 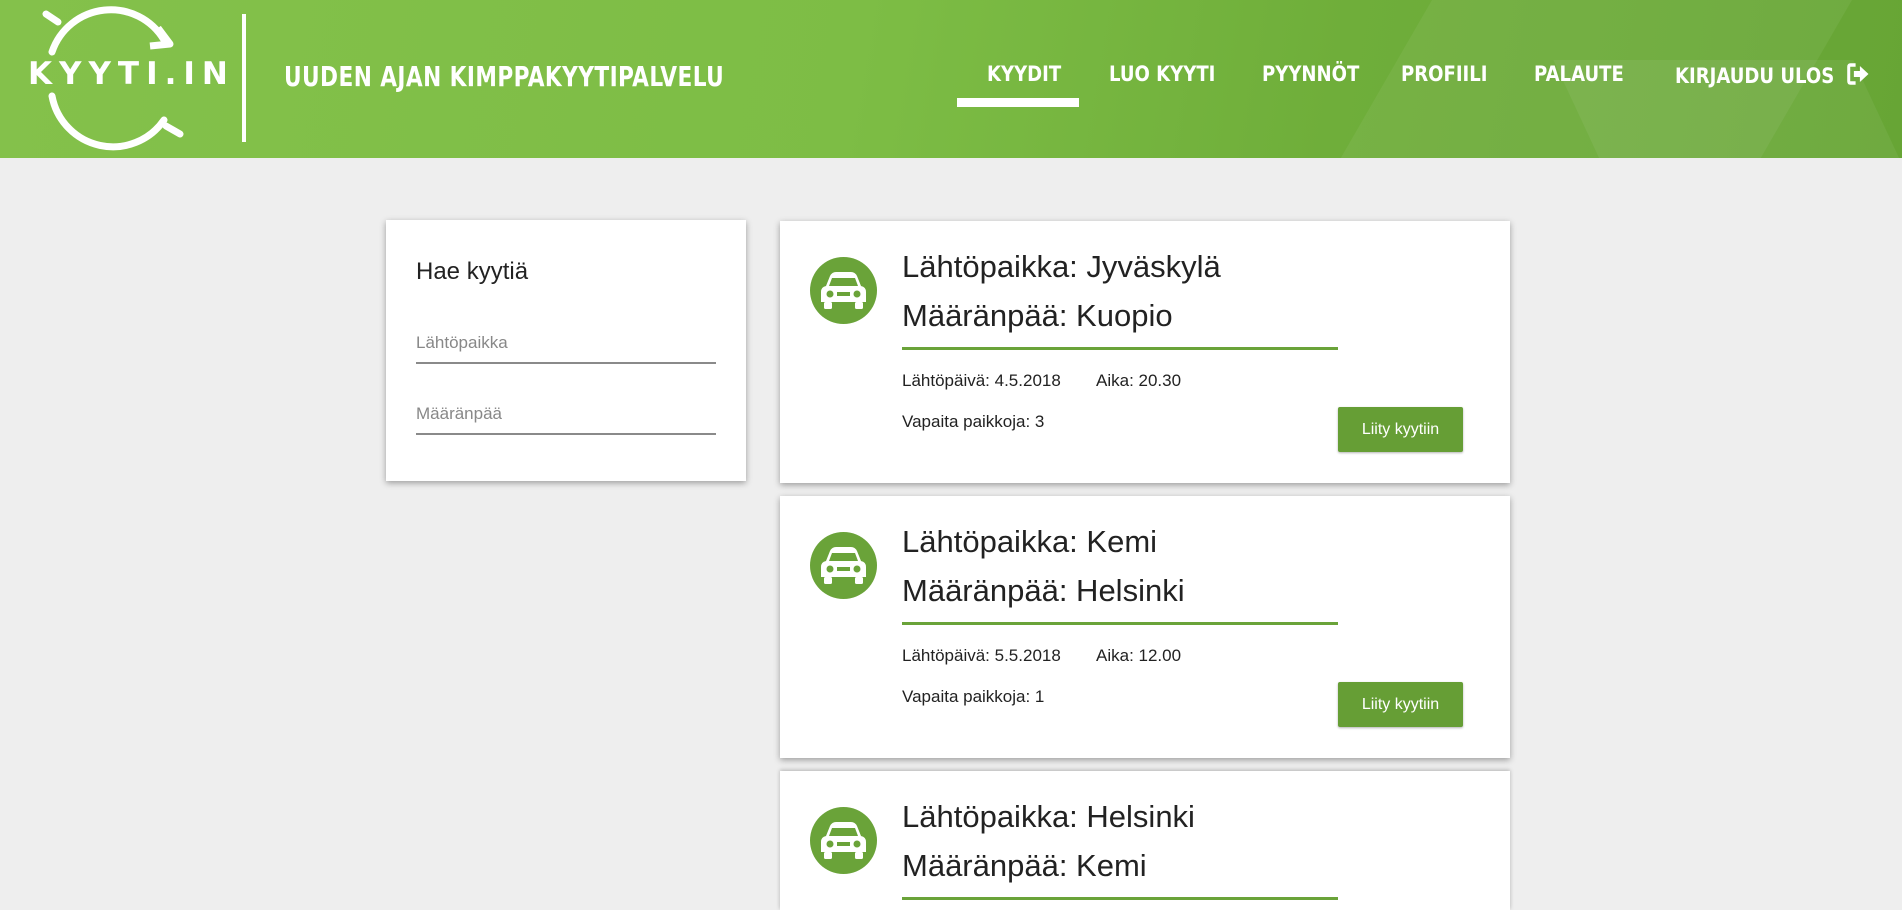 I want to click on tagline: UUDEN AJAN KIMPPAKYYTIPALVELU, so click(x=504, y=76).